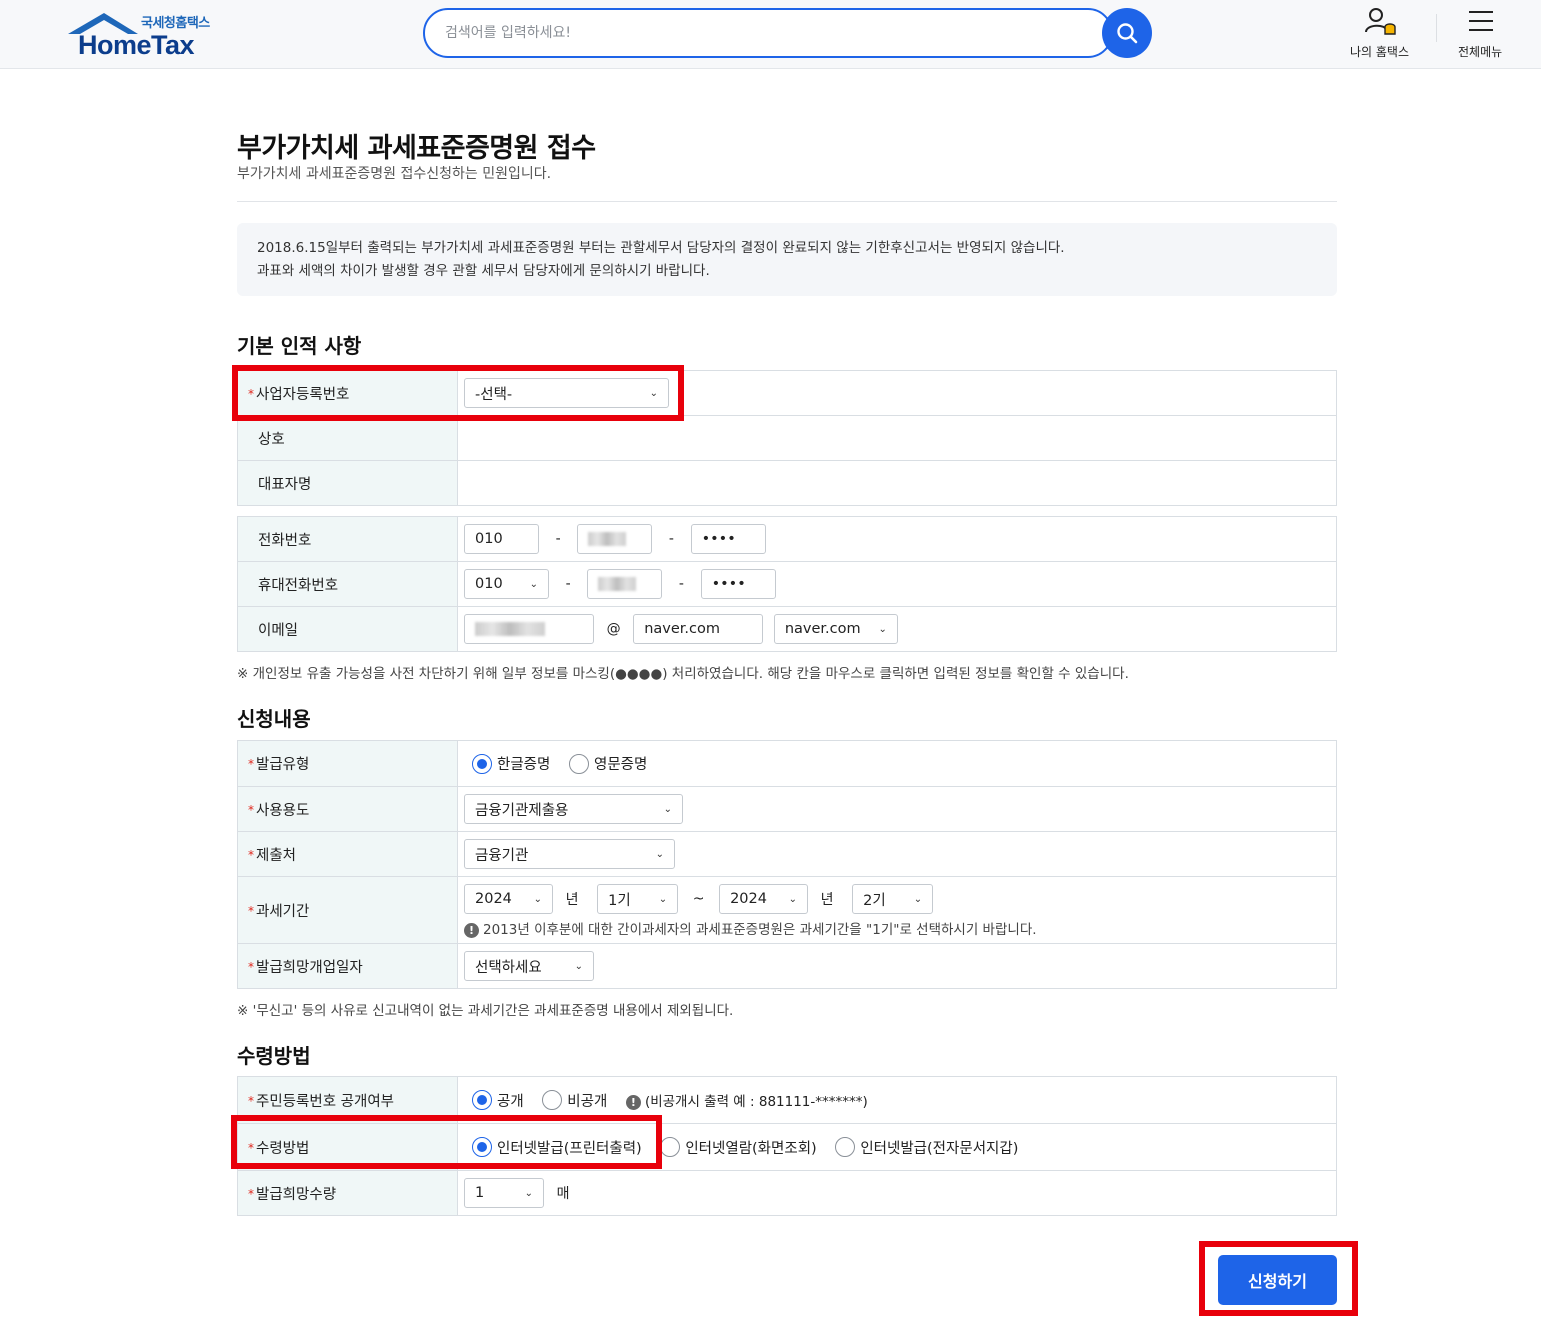  What do you see at coordinates (446, 1142) in the screenshot?
I see `highlight-box-method` at bounding box center [446, 1142].